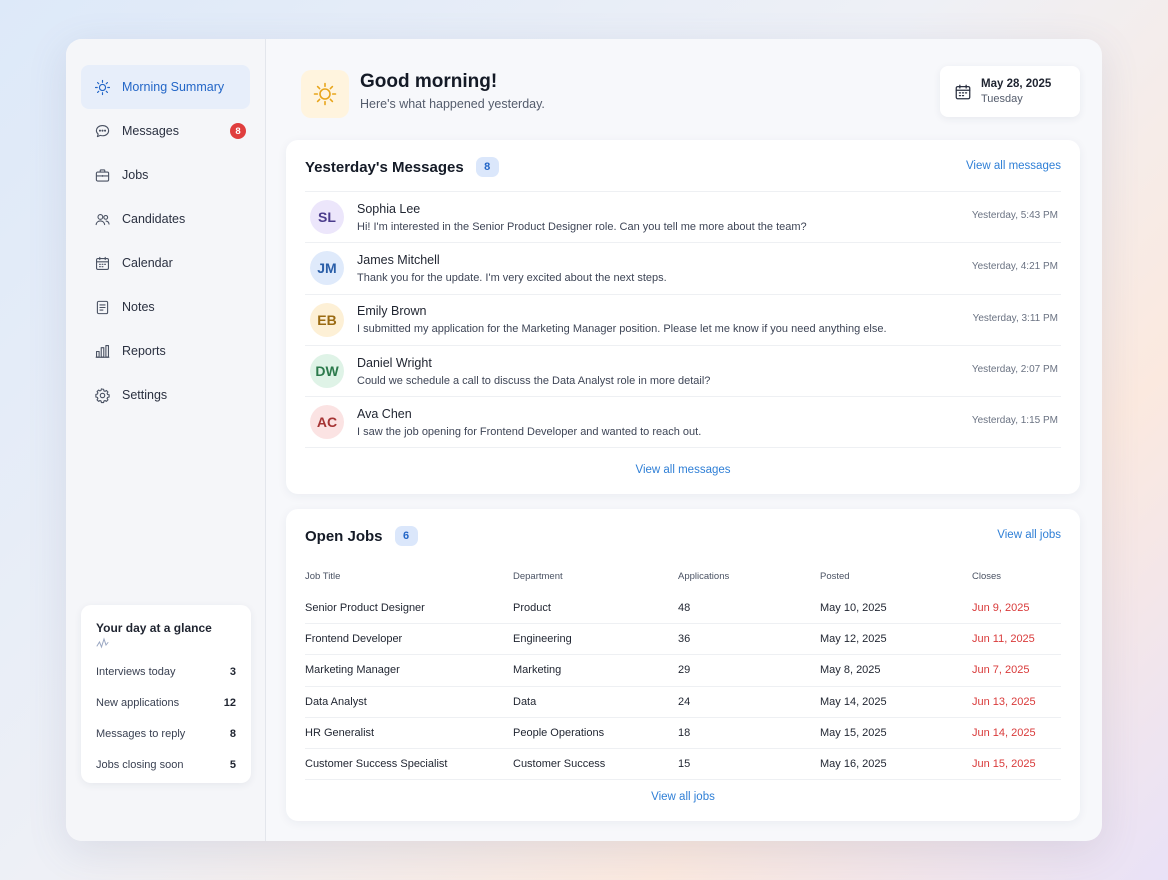 The height and width of the screenshot is (880, 1168). Describe the element at coordinates (392, 311) in the screenshot. I see `sender-name: Emily Brown` at that location.